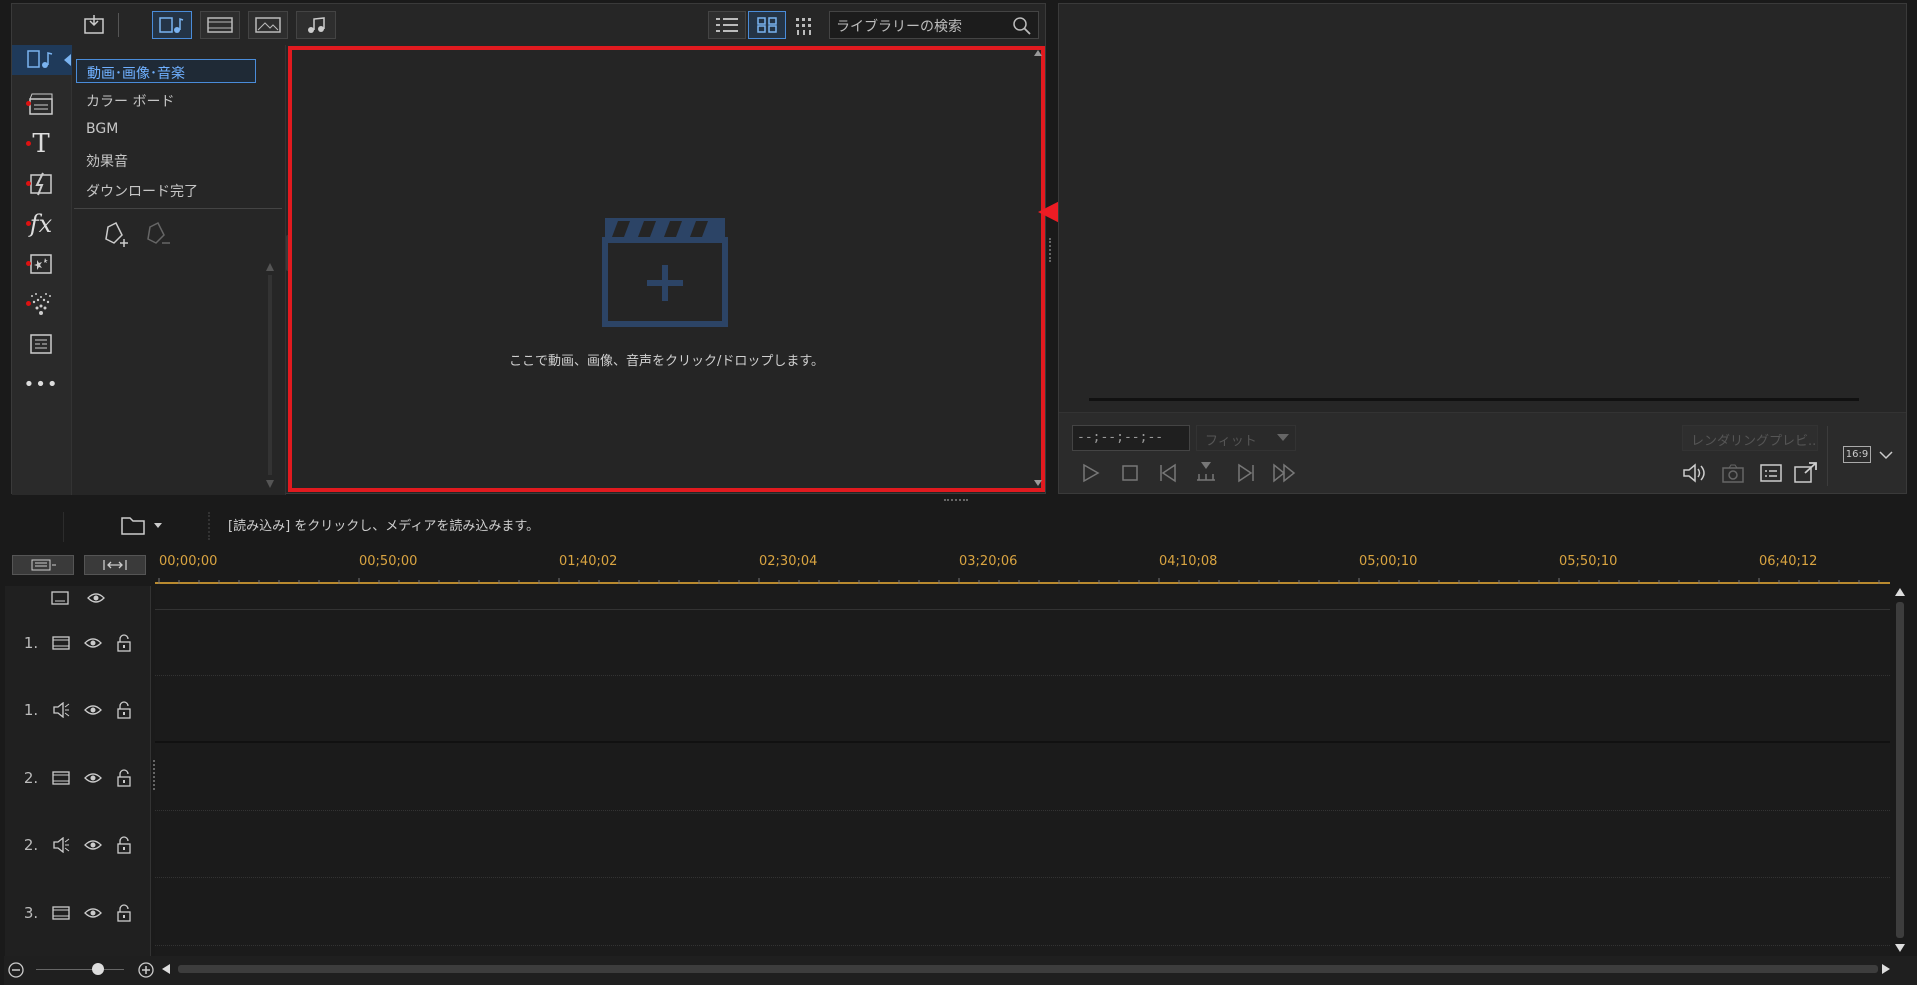 The width and height of the screenshot is (1917, 985). I want to click on video-track-icon, so click(61, 778).